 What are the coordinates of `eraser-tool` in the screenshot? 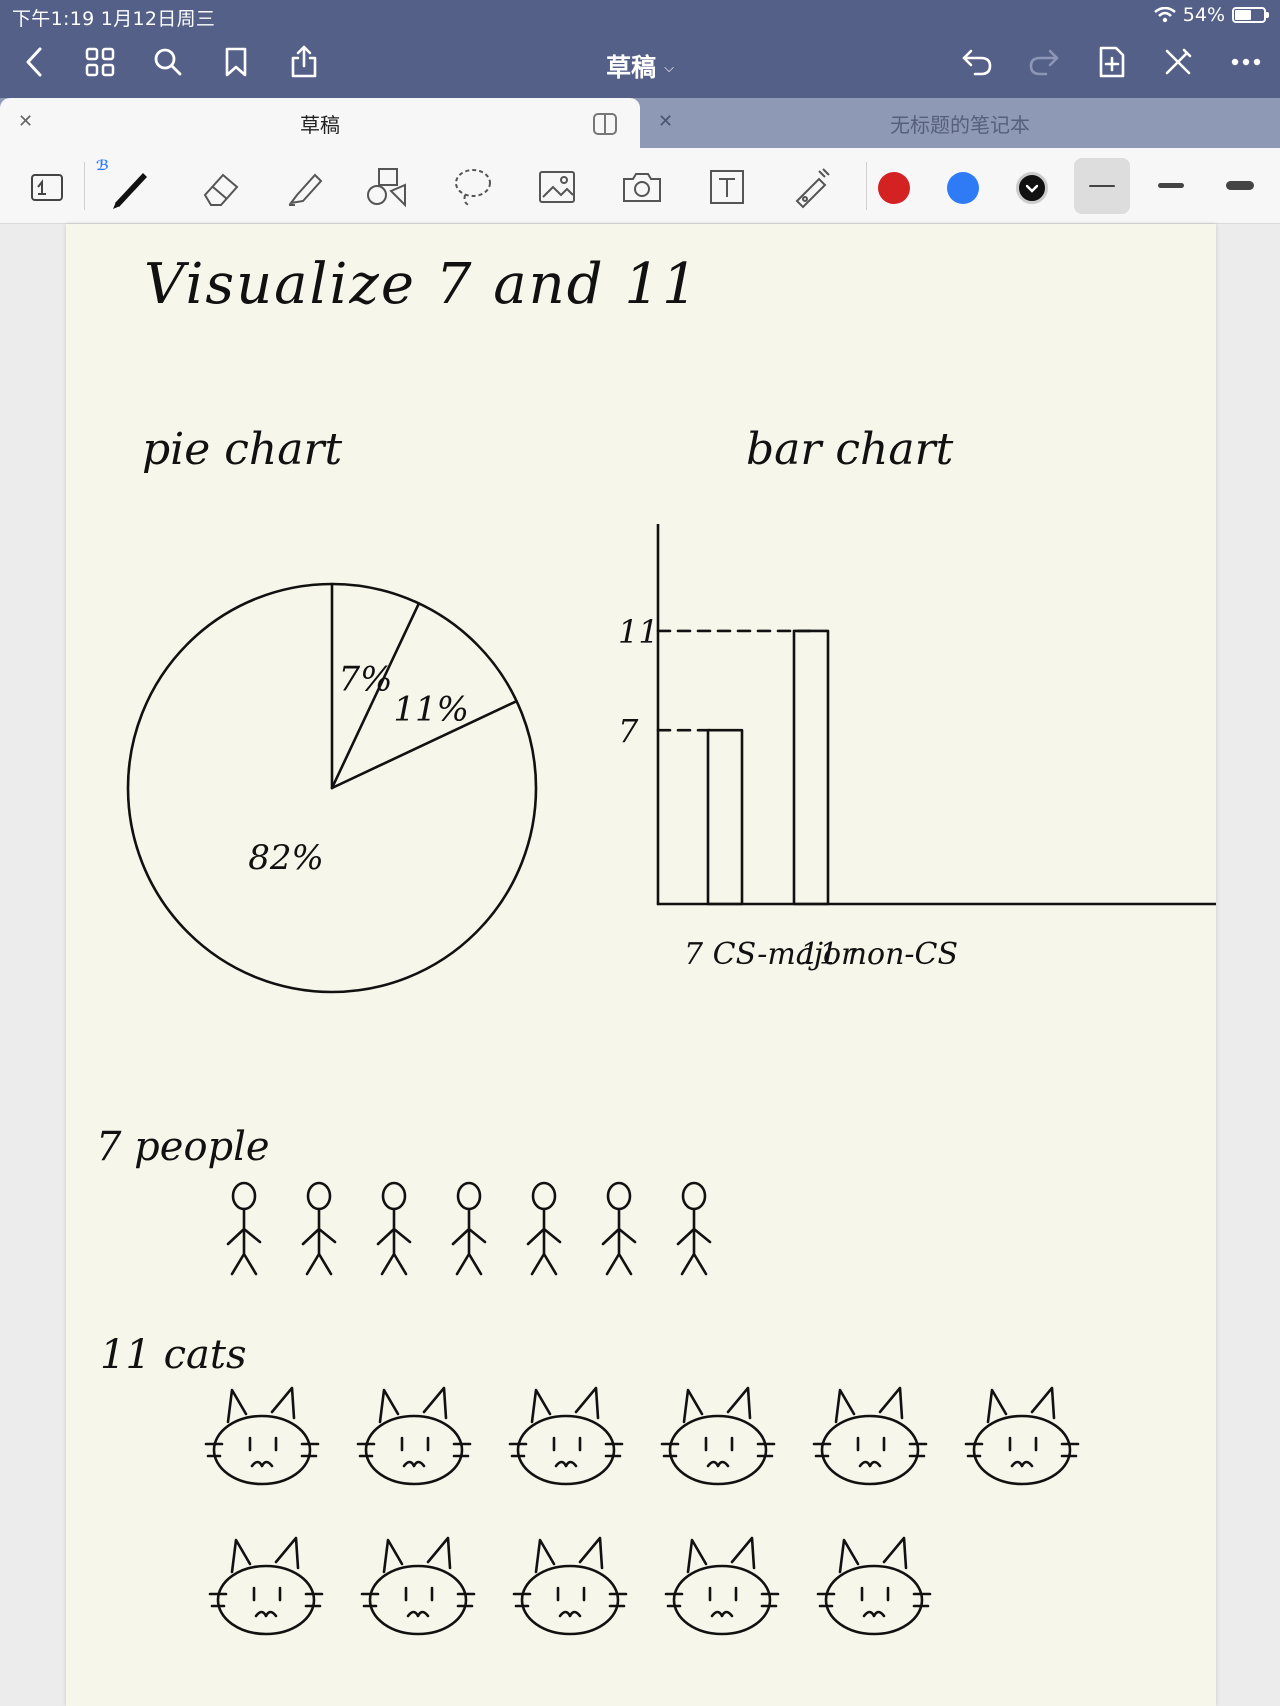 It's located at (221, 187).